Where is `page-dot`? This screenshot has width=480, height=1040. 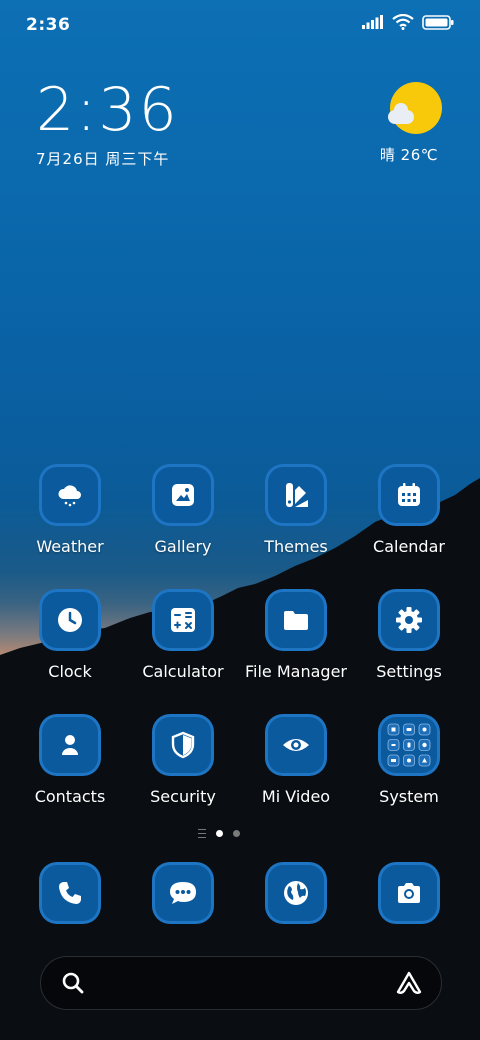 page-dot is located at coordinates (236, 833).